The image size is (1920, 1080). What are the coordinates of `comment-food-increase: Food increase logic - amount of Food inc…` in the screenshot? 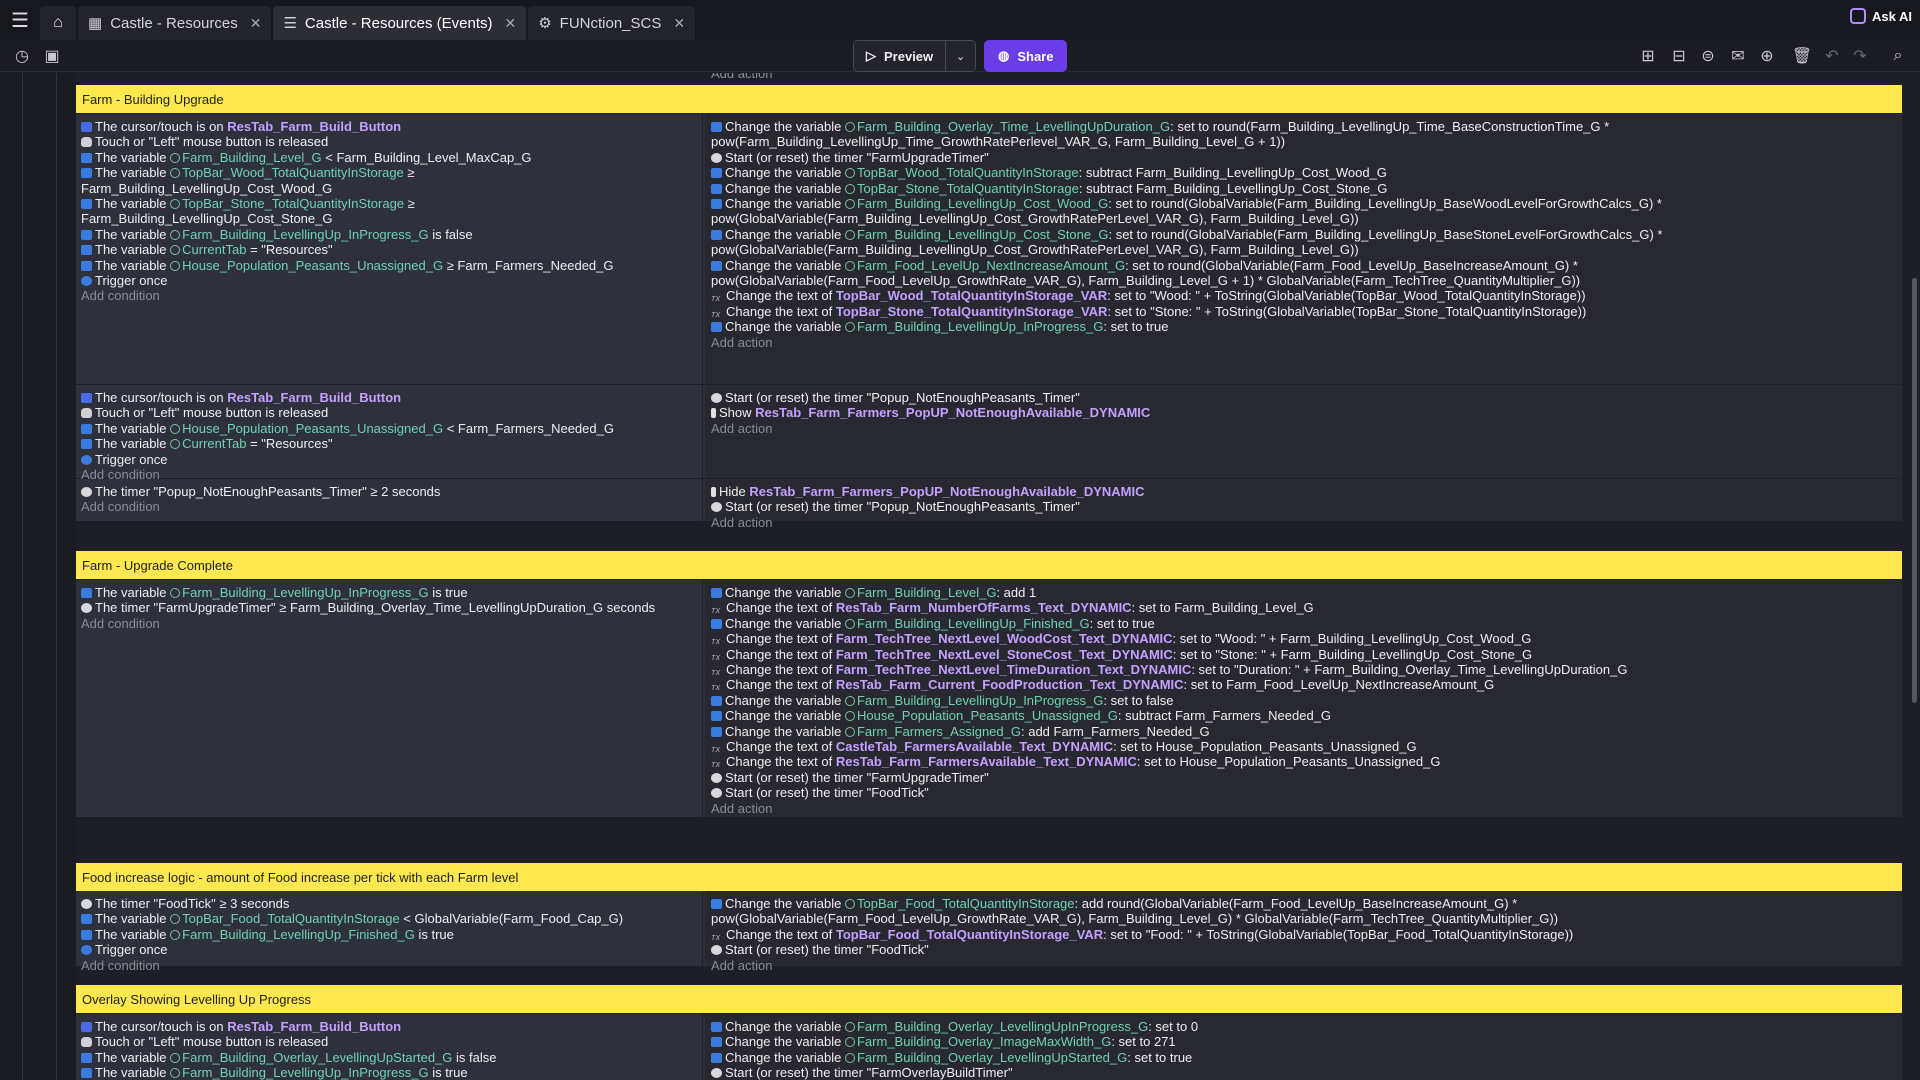 It's located at (989, 877).